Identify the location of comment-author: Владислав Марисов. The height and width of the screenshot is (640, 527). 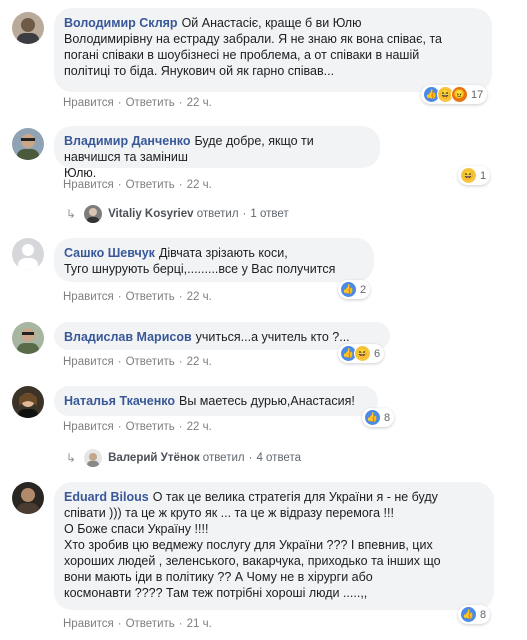
(128, 337).